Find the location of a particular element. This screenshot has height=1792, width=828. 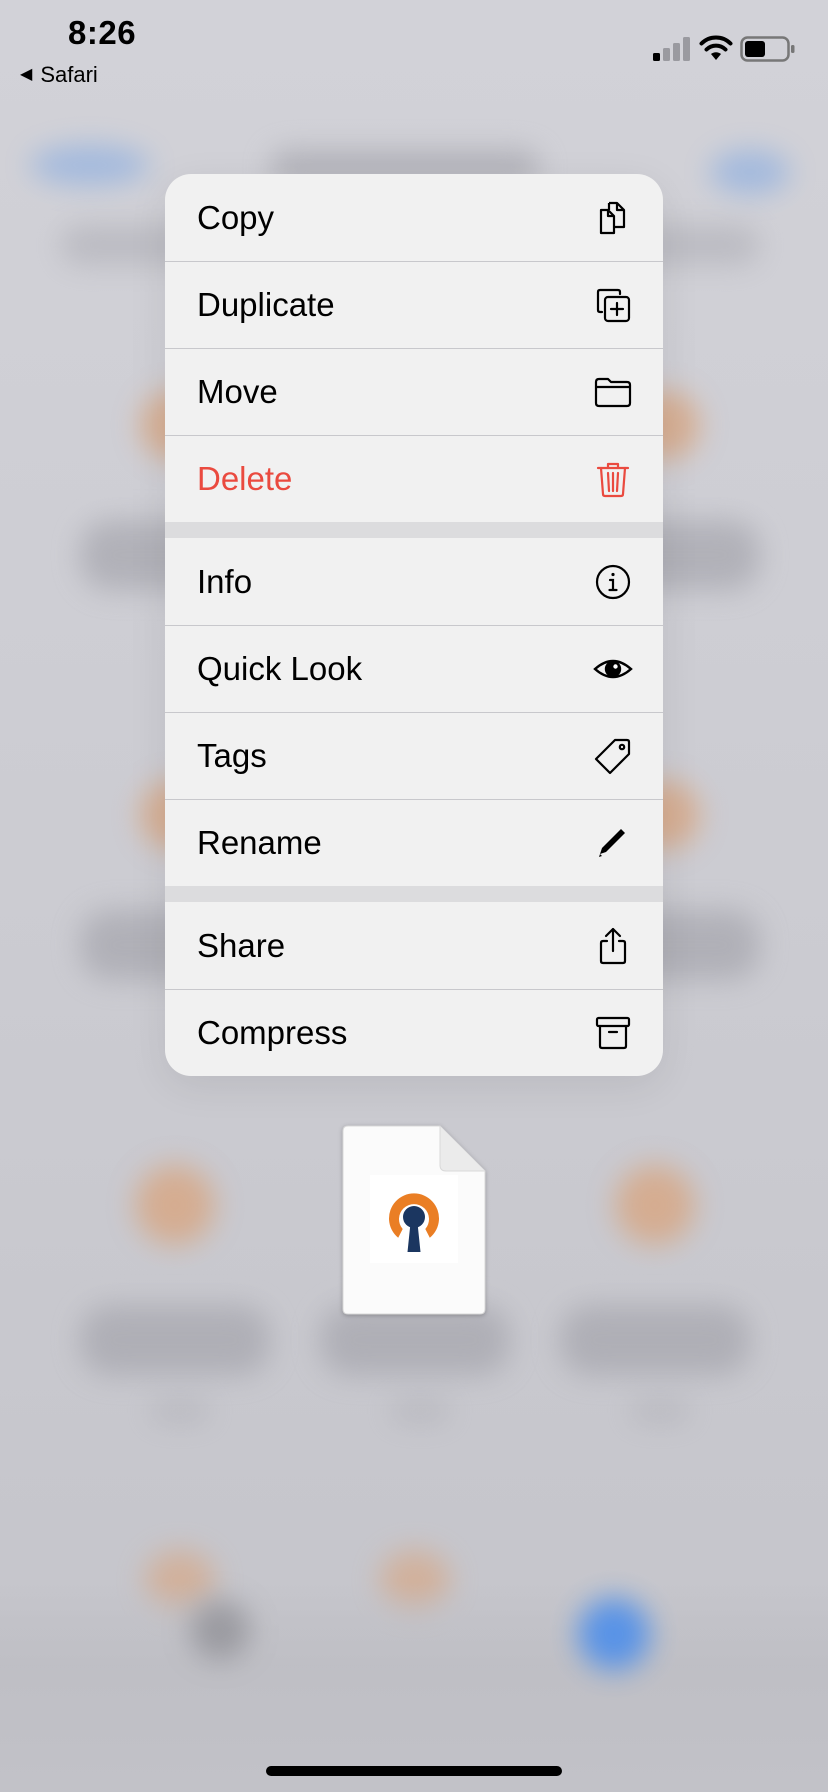

menu-group-share: Share Compress is located at coordinates (414, 989).